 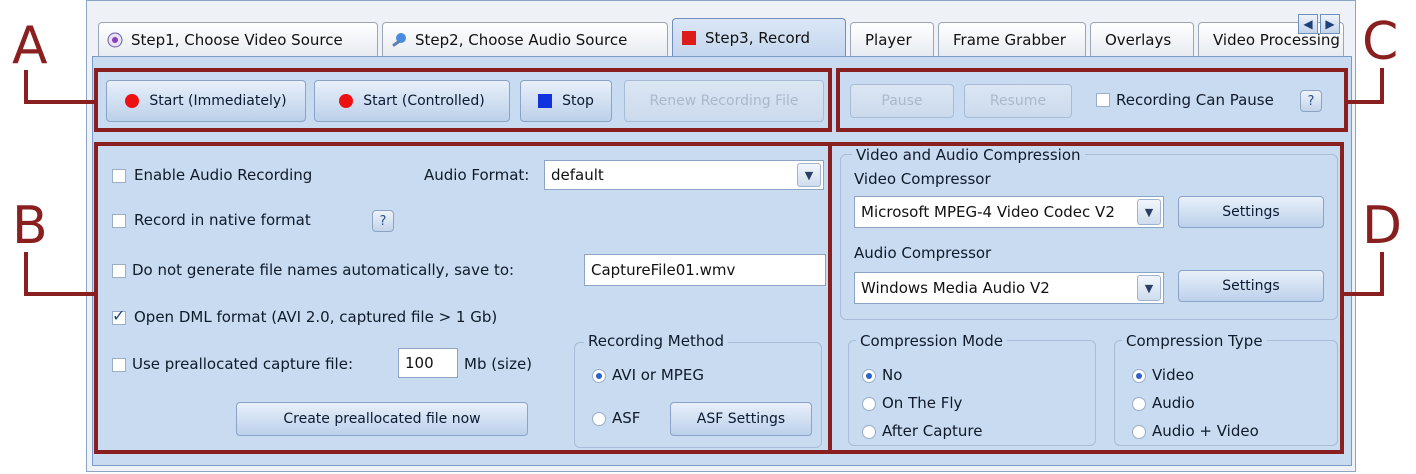 What do you see at coordinates (724, 101) in the screenshot?
I see `renew-recording-file-button: Renew Recording File` at bounding box center [724, 101].